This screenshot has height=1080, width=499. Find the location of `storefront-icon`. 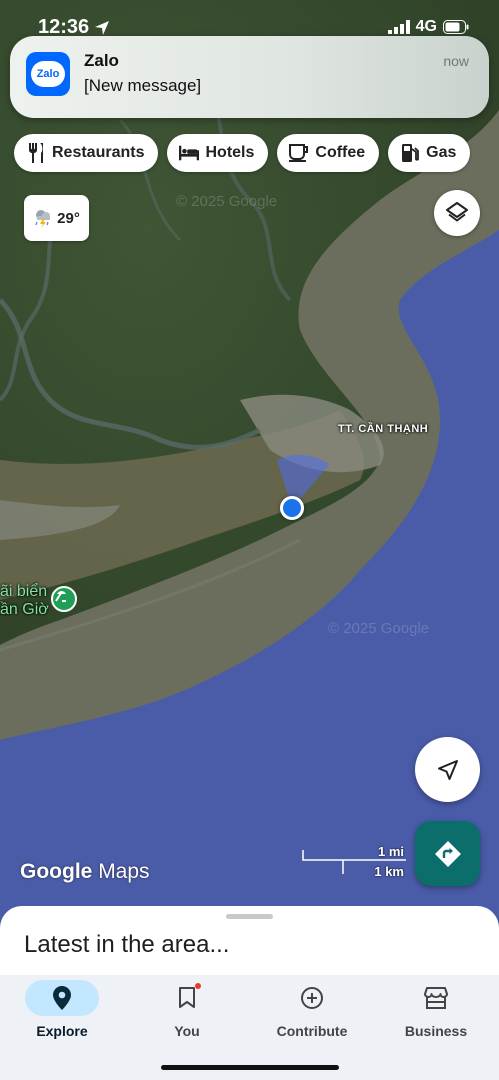

storefront-icon is located at coordinates (436, 998).